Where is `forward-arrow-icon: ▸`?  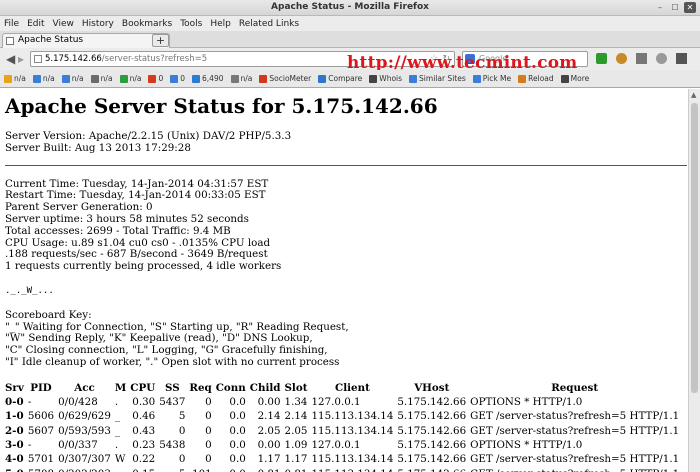
forward-arrow-icon: ▸ is located at coordinates (21, 59).